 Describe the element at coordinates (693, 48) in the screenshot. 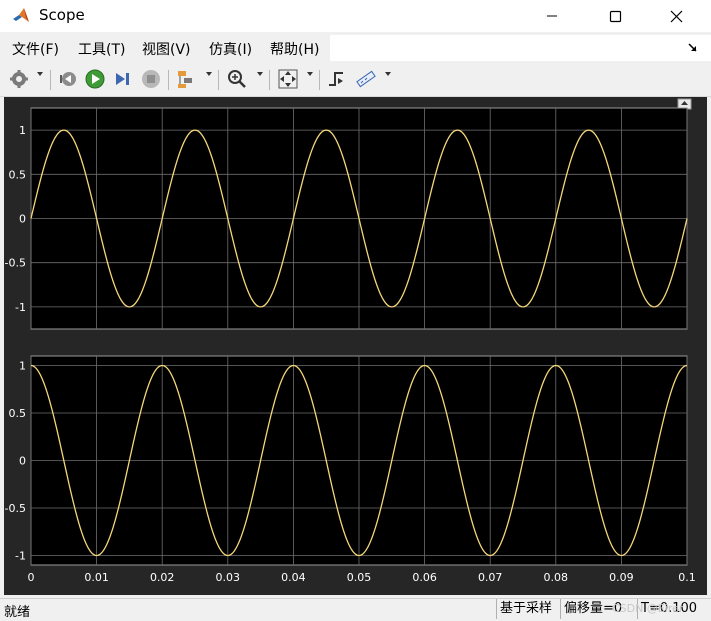

I see `dock-arrow-icon` at that location.